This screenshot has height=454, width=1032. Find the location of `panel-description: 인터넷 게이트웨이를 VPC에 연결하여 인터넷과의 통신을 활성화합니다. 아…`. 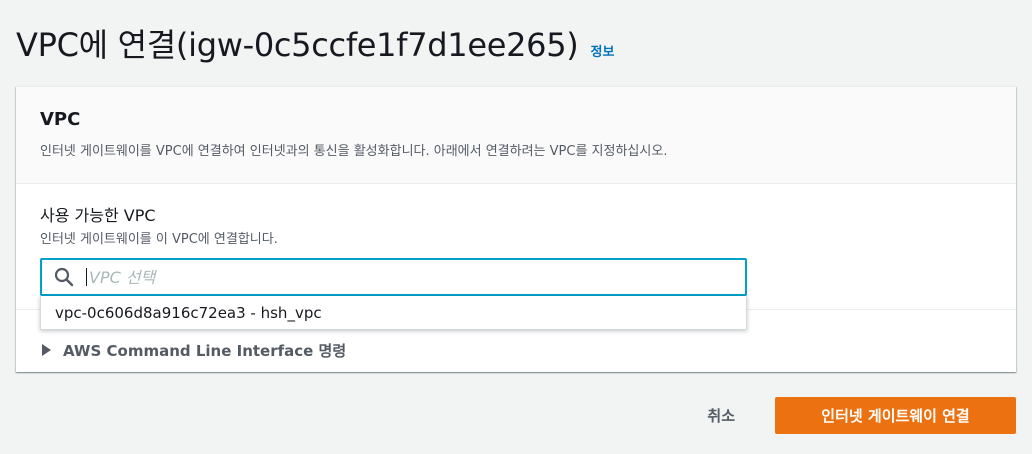

panel-description: 인터넷 게이트웨이를 VPC에 연결하여 인터넷과의 통신을 활성화합니다. 아… is located at coordinates (354, 151).